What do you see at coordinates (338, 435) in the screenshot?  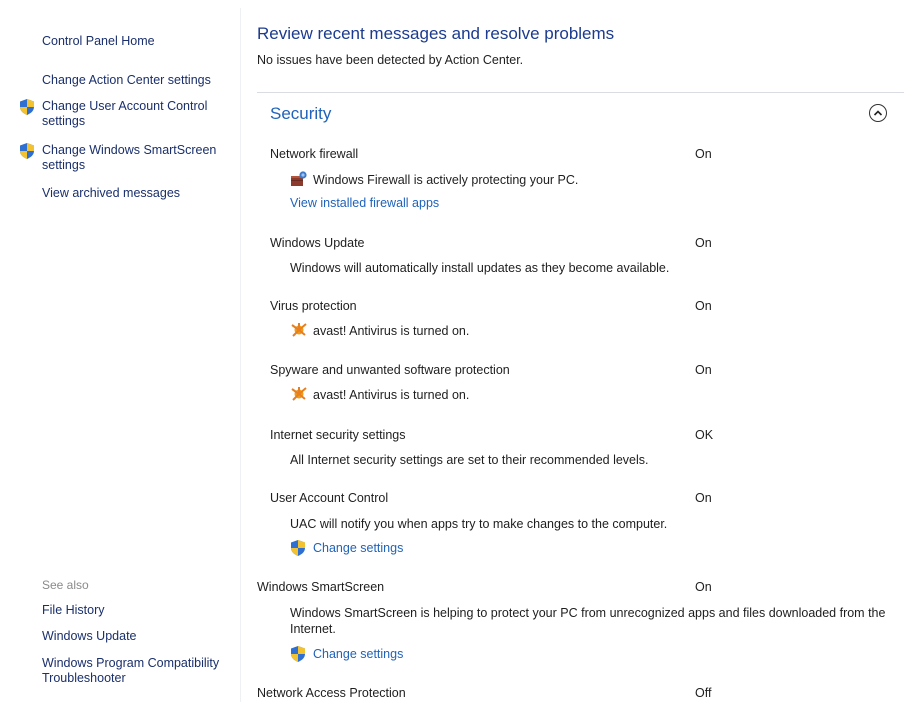 I see `internet-security-name: Internet security settings` at bounding box center [338, 435].